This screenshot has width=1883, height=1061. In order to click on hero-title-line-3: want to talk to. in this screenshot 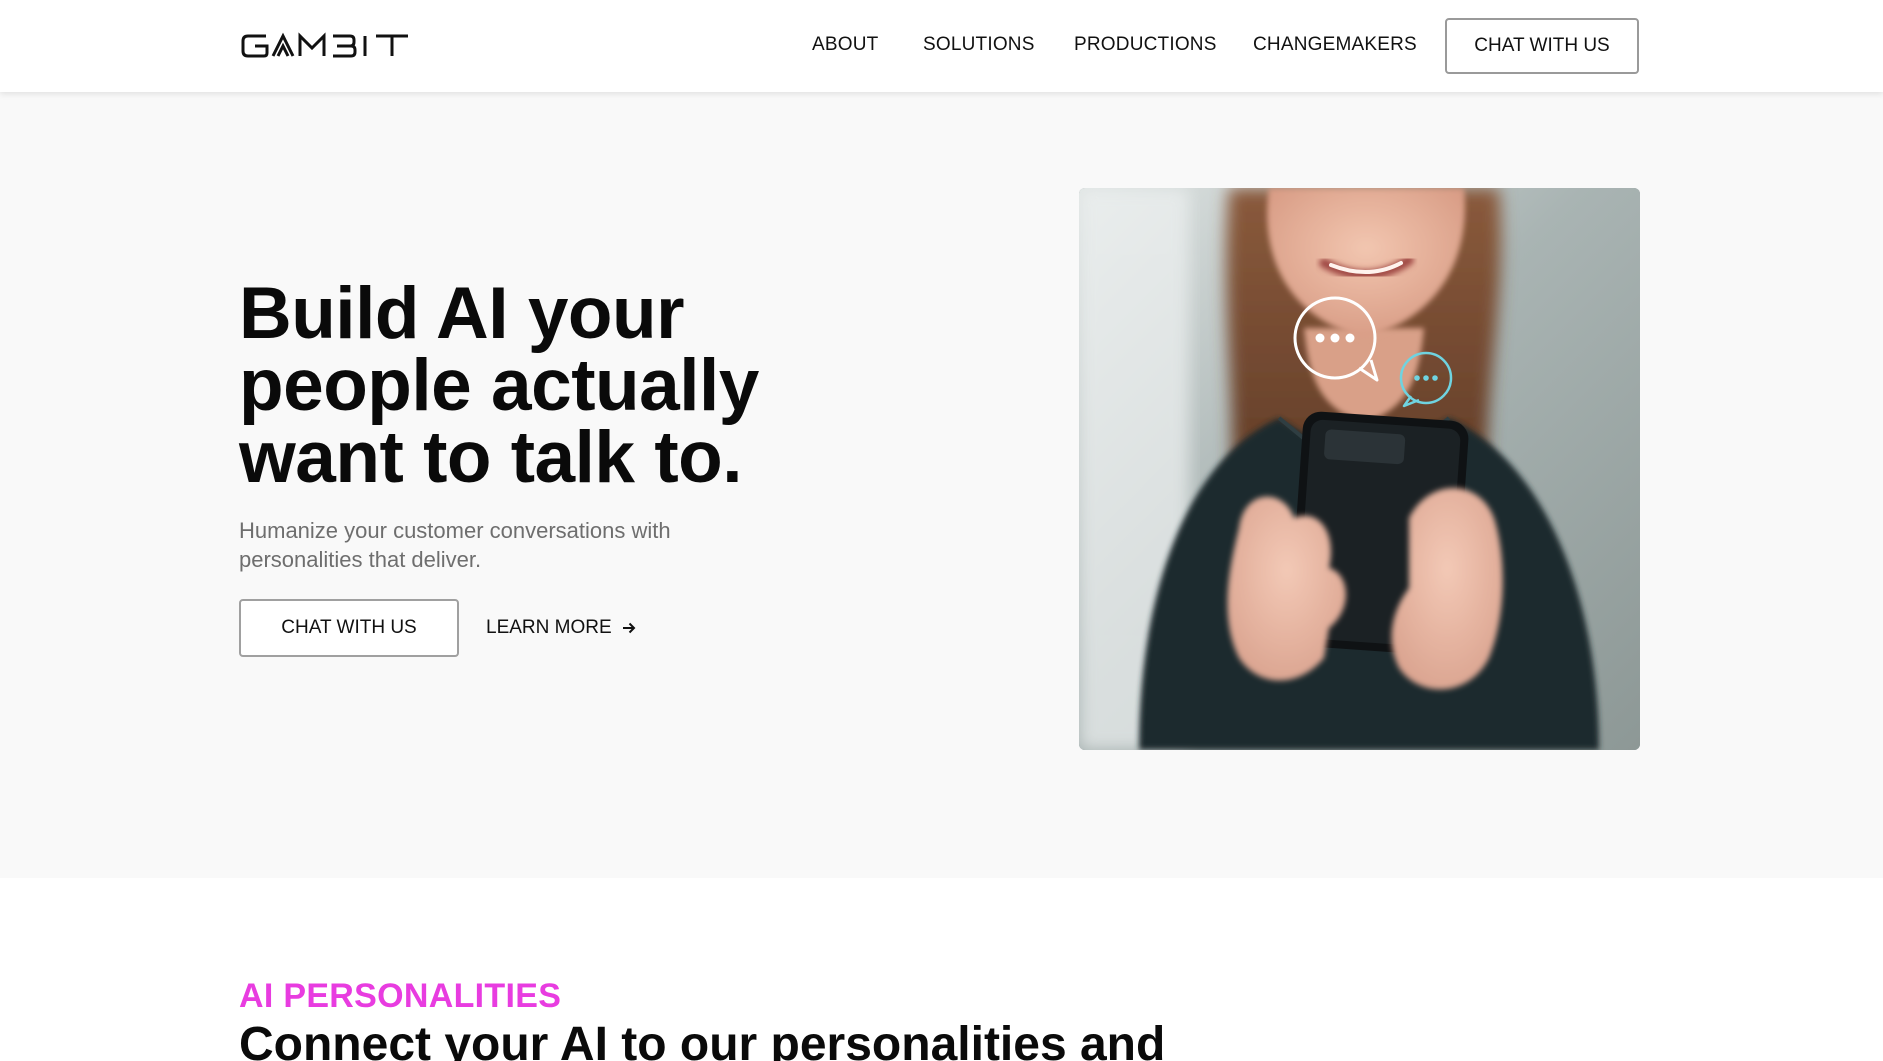, I will do `click(491, 457)`.